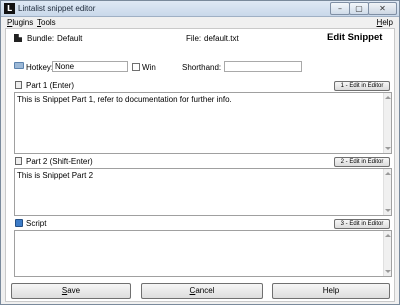 The height and width of the screenshot is (305, 400). What do you see at coordinates (136, 67) in the screenshot?
I see `win-checkbox` at bounding box center [136, 67].